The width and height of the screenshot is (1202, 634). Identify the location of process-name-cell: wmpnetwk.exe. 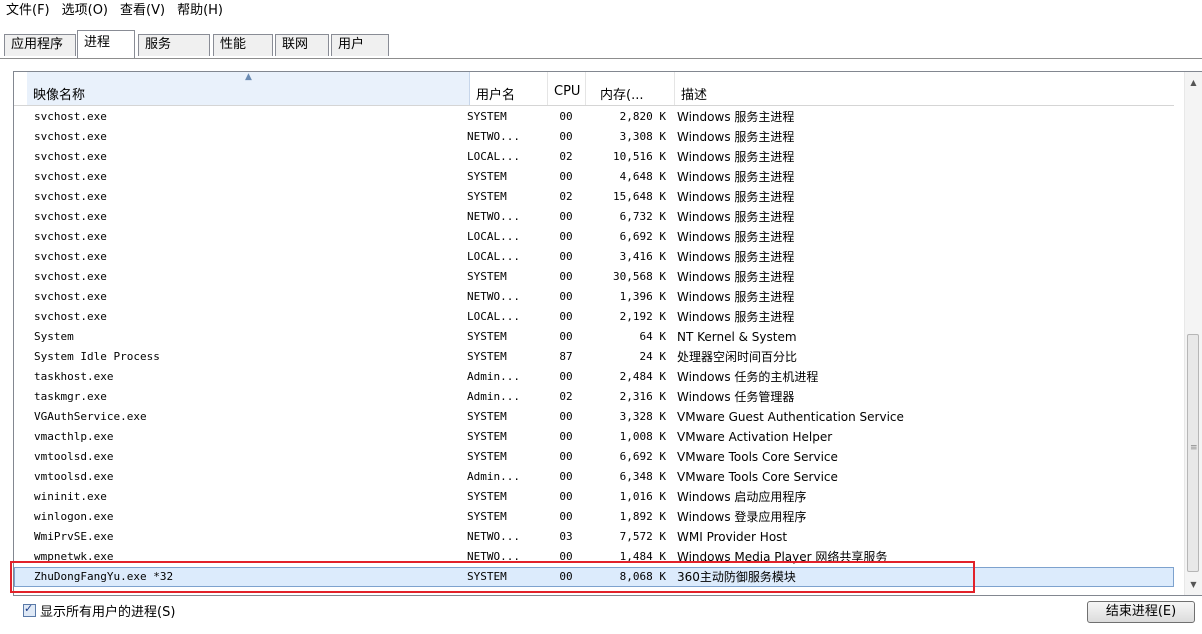
(74, 556).